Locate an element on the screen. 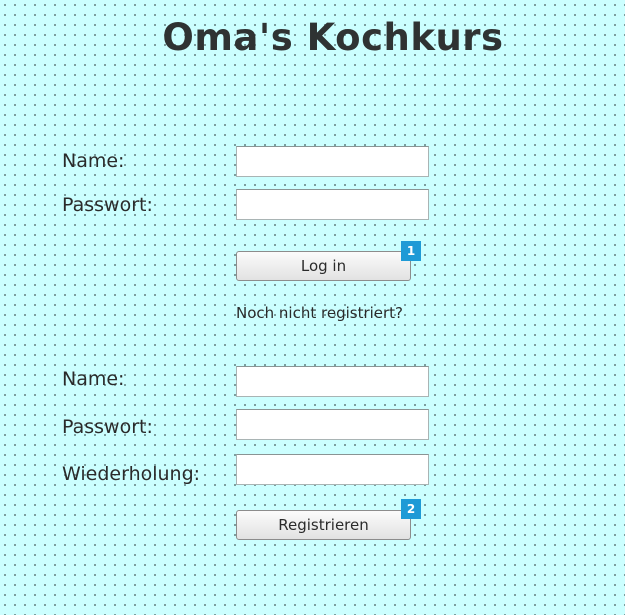  login-step-badge: 1 is located at coordinates (411, 251).